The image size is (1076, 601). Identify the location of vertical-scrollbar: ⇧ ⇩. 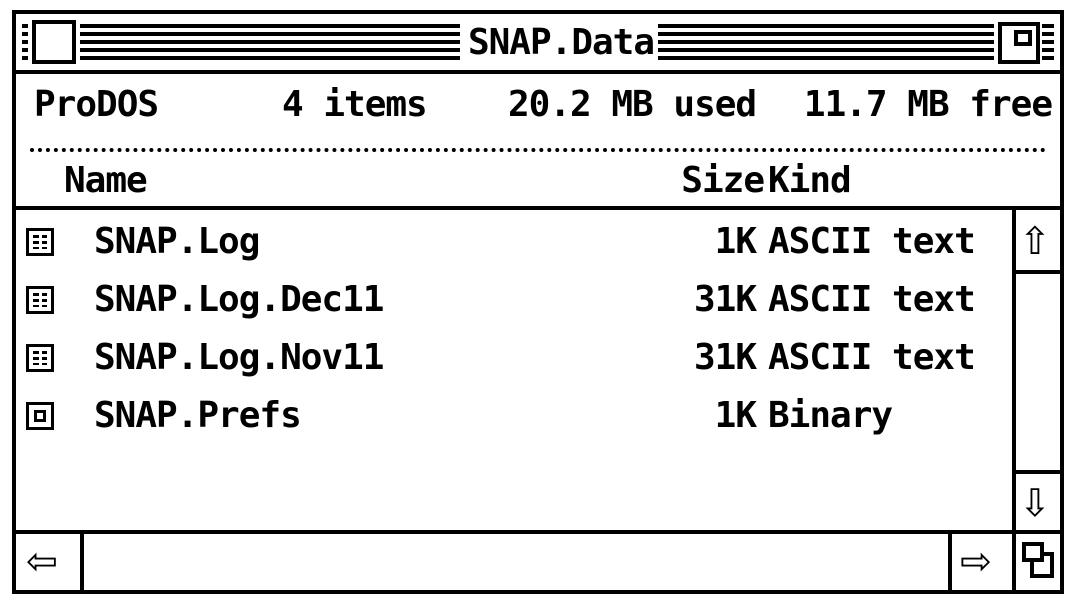
(1036, 372).